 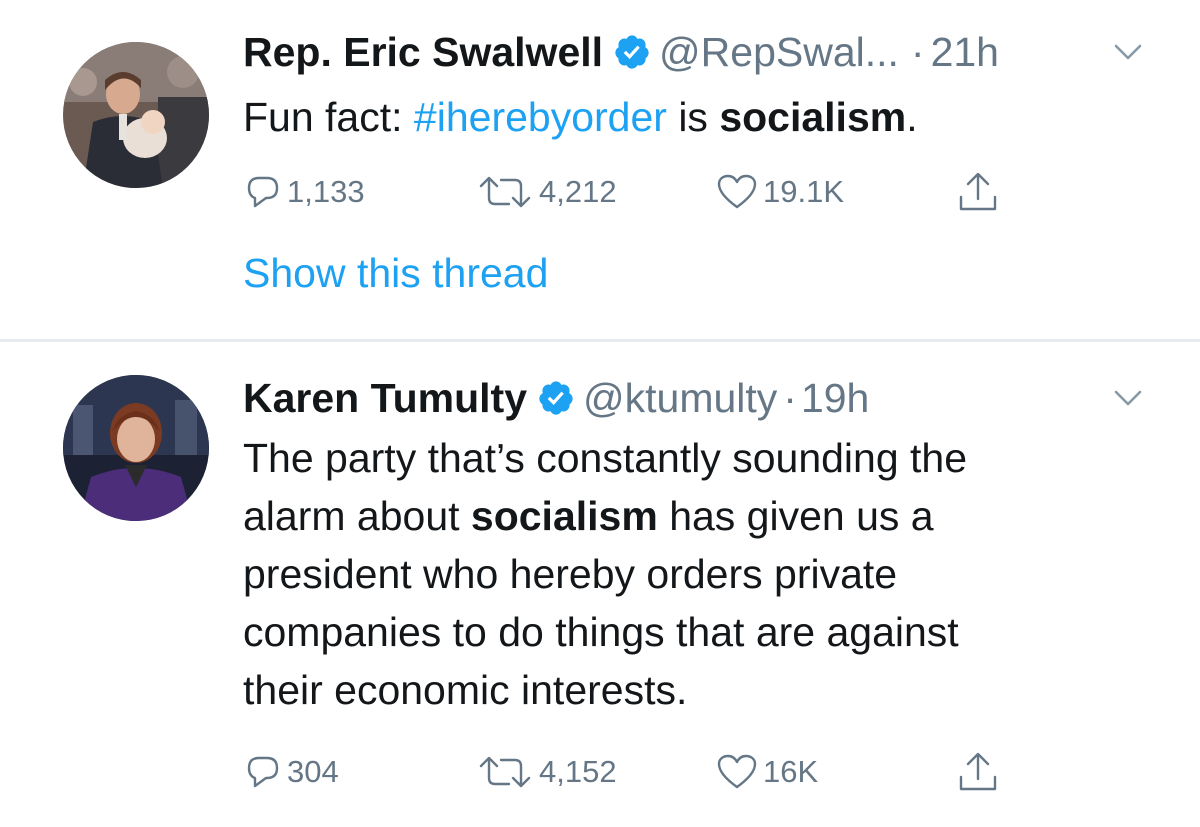 I want to click on text-line: their economic interests., so click(x=693, y=690).